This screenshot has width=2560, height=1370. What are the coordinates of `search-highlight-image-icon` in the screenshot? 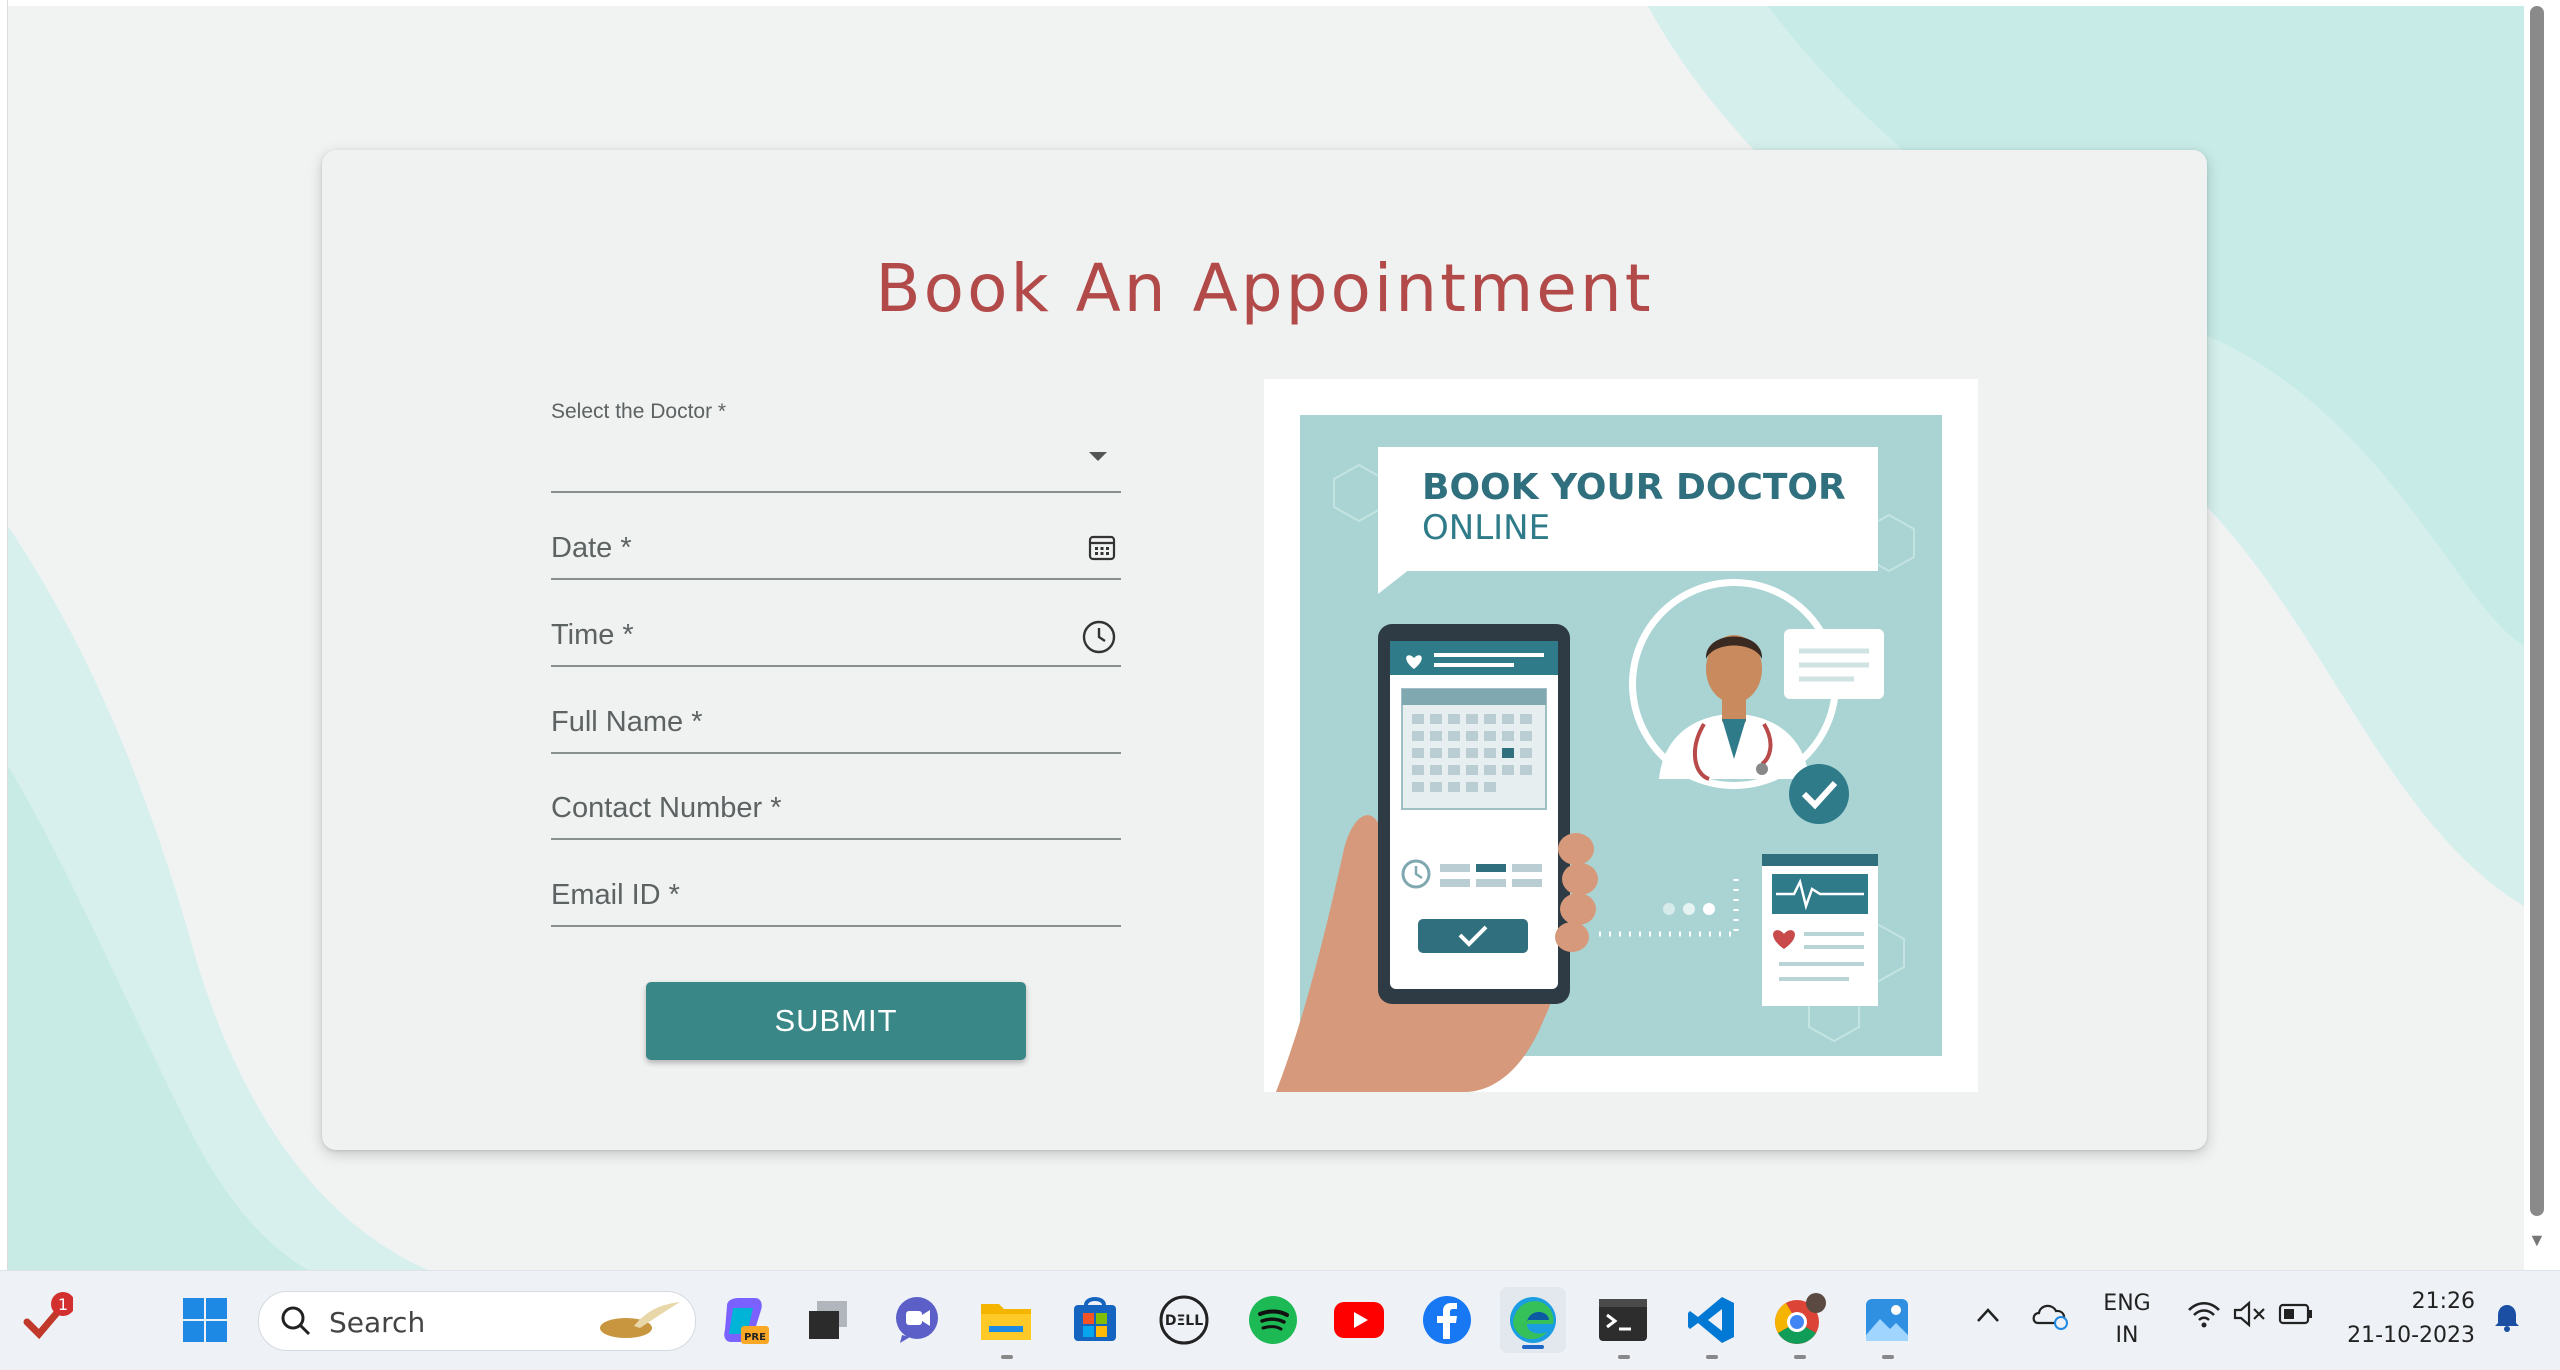 It's located at (639, 1323).